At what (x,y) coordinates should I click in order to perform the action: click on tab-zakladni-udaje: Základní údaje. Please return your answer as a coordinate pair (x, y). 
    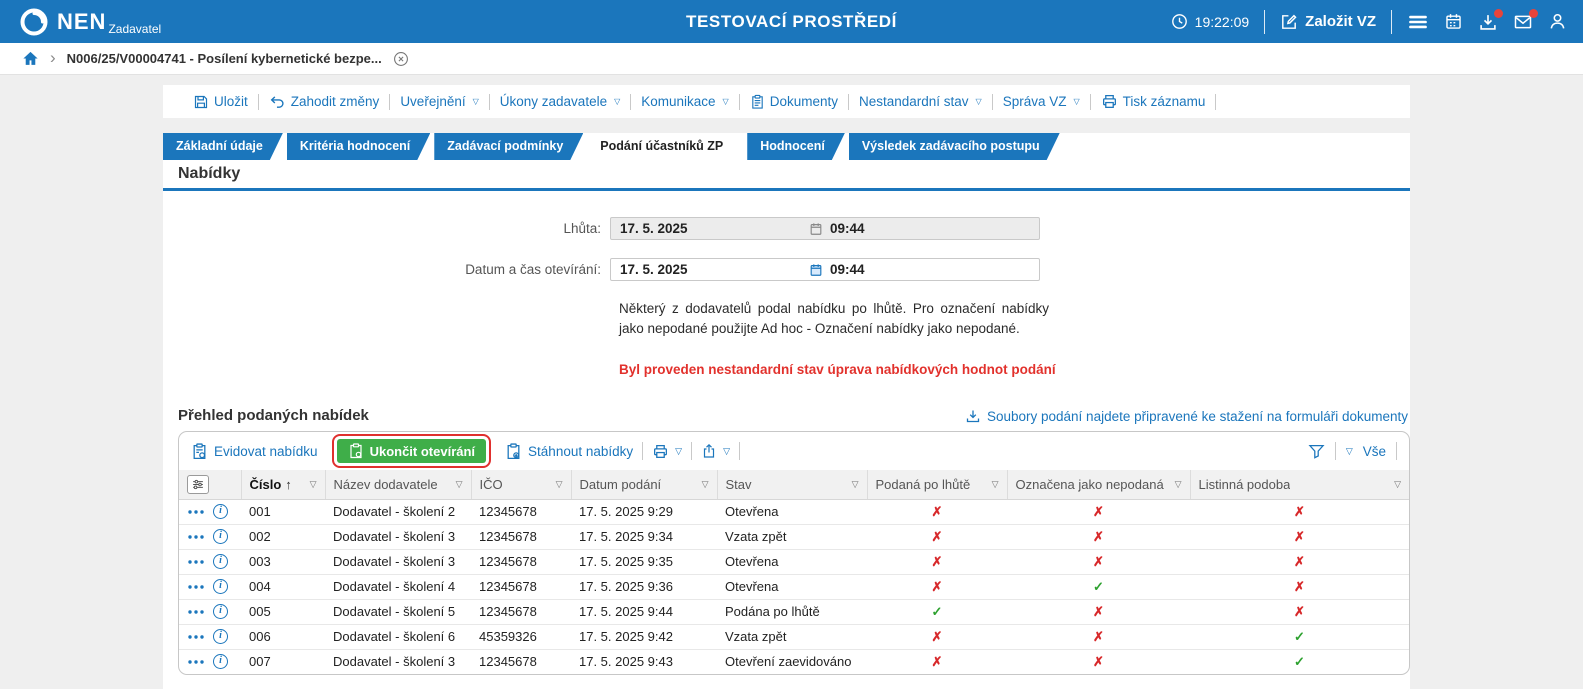
    Looking at the image, I should click on (223, 146).